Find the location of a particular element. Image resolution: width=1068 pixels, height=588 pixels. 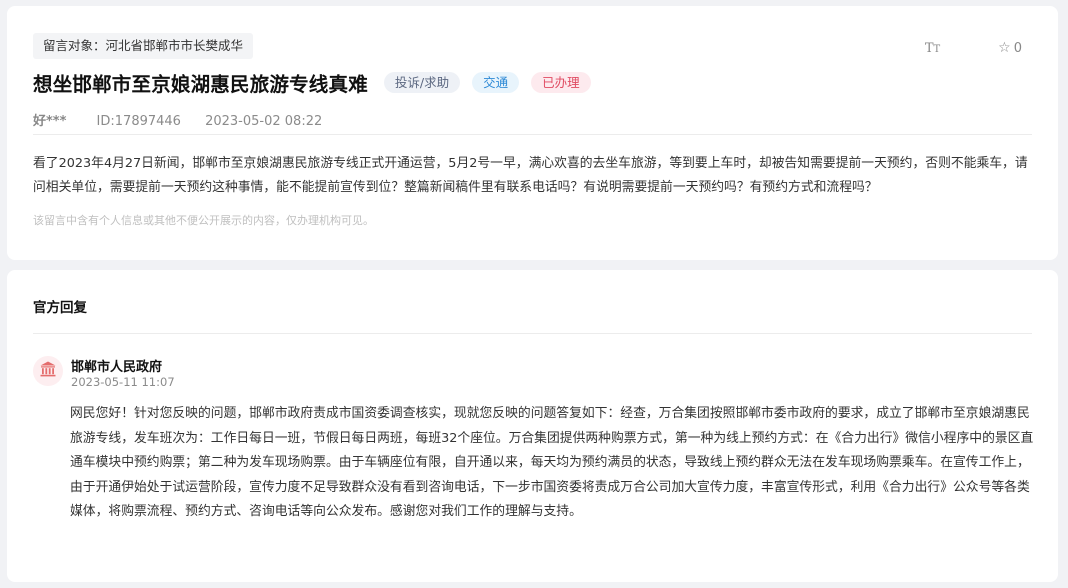

message-meta: 好*** ID:17897446 2023-05-02 08:22 is located at coordinates (187, 119).